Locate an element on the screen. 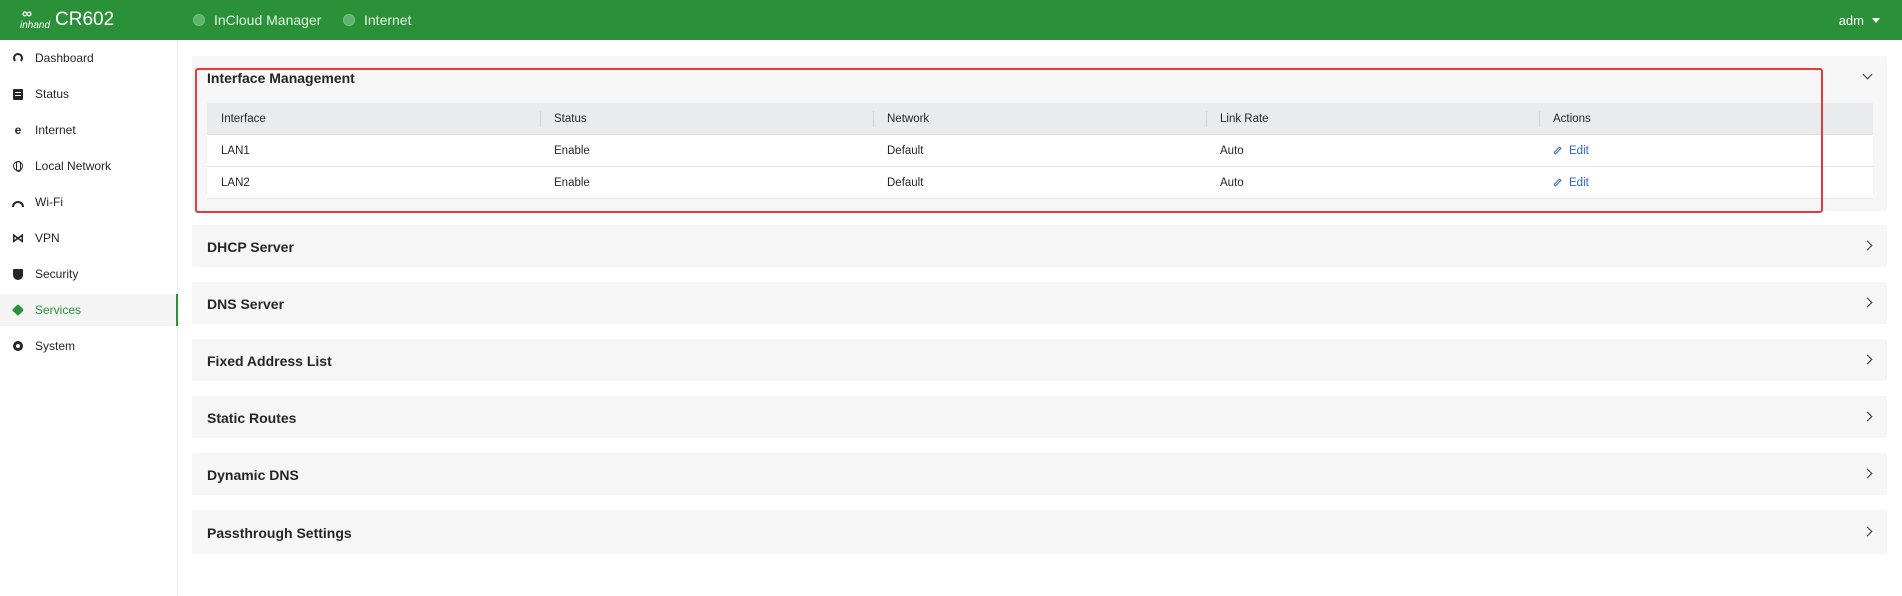  device-model: CR602 is located at coordinates (85, 19).